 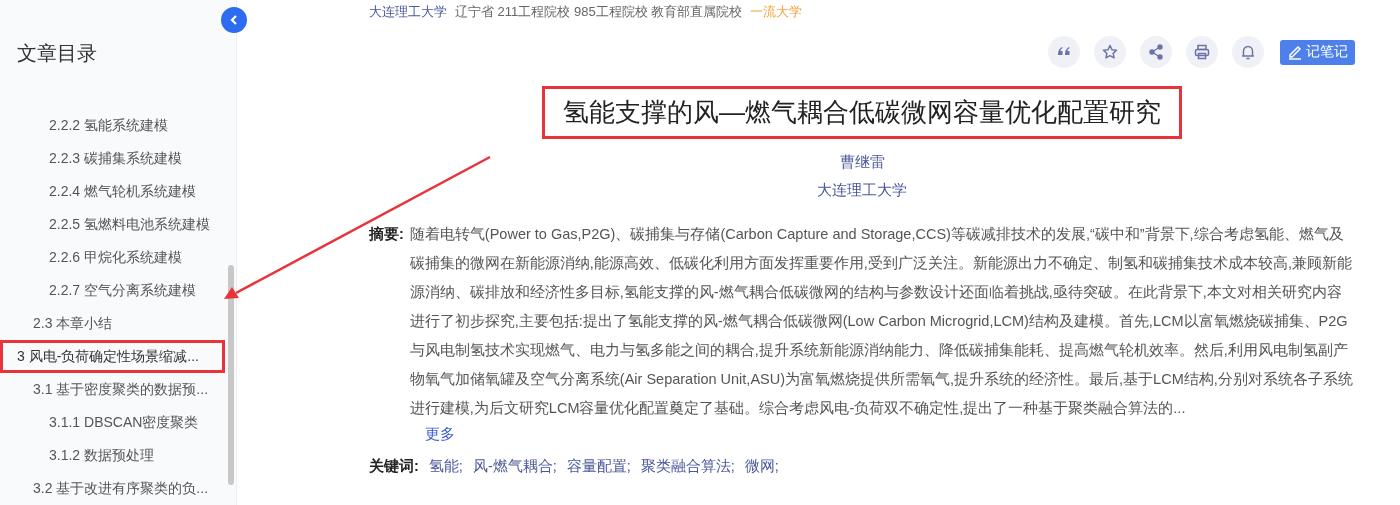 What do you see at coordinates (112, 257) in the screenshot?
I see `toc-item: 2.2.6 甲烷化系统建模` at bounding box center [112, 257].